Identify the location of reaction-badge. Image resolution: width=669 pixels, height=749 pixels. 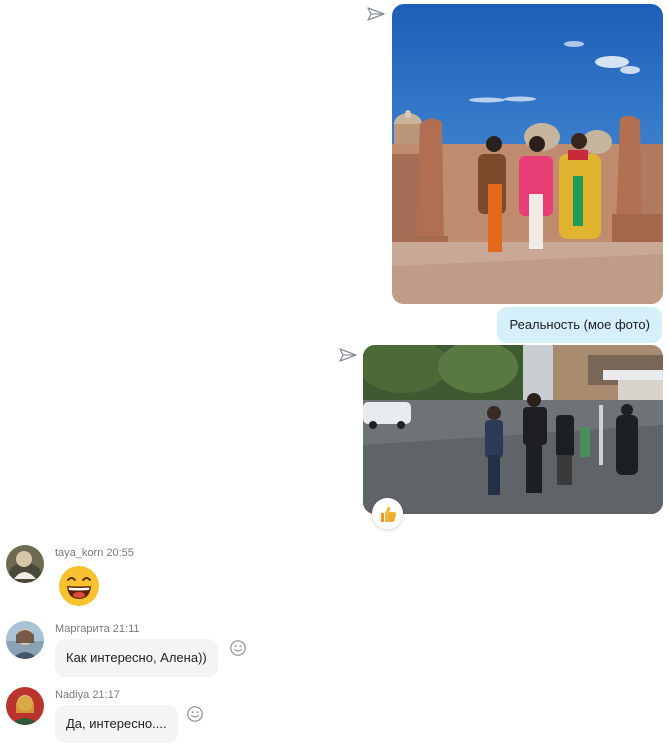
(387, 513).